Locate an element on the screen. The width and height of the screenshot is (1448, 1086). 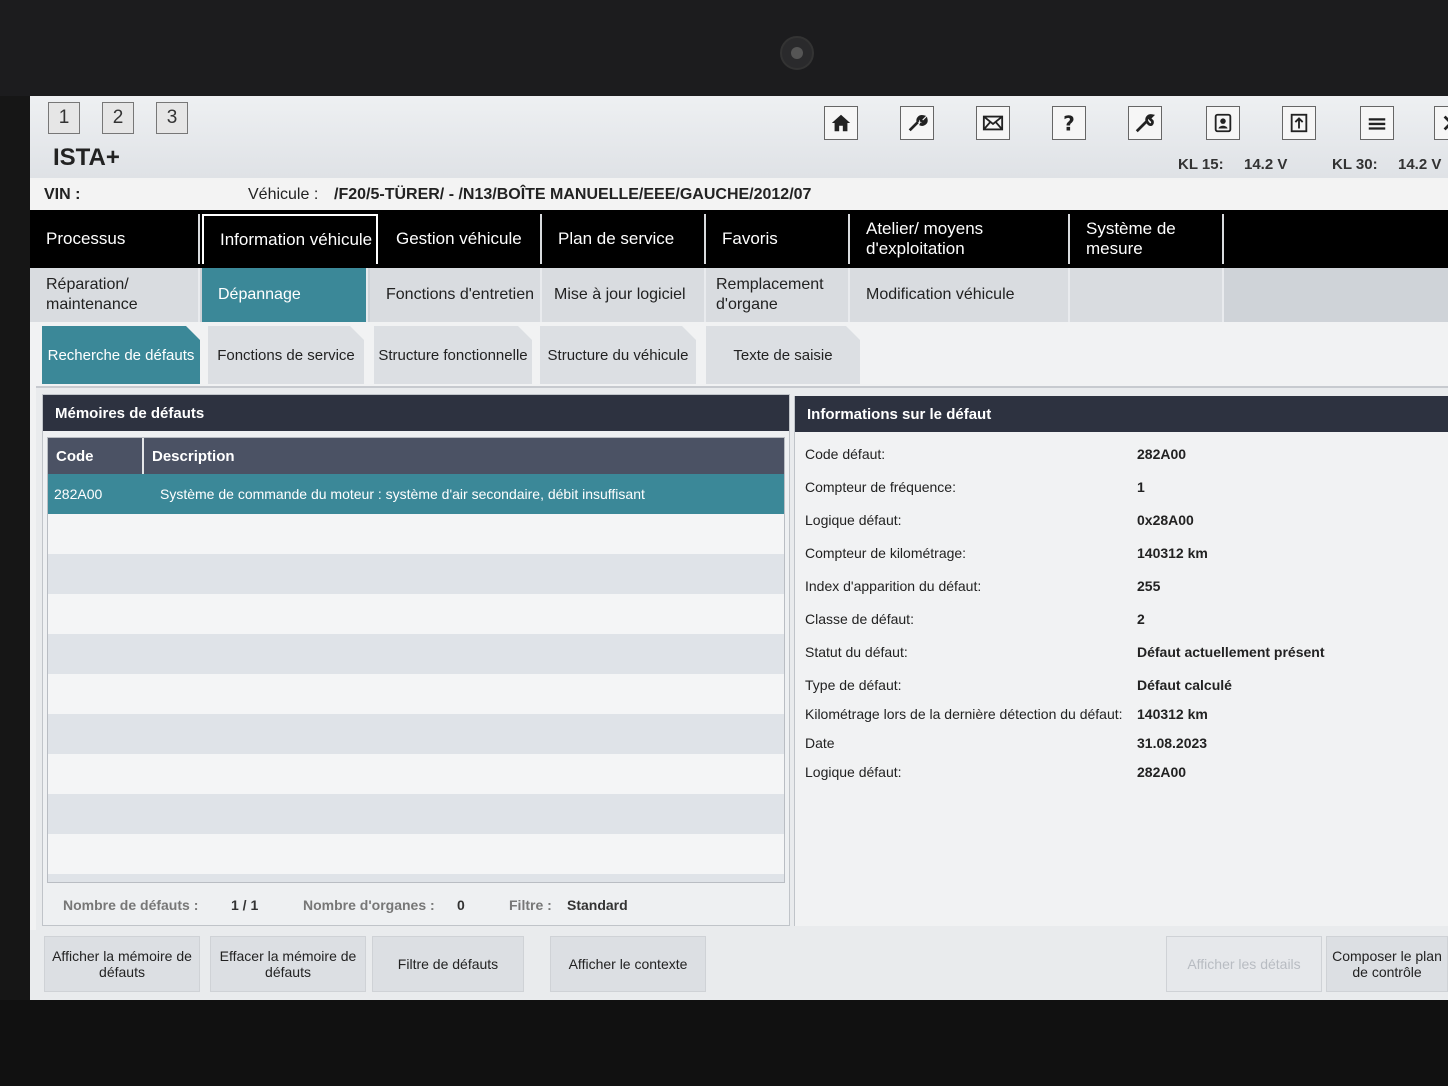
nav-favoris: Favoris is located at coordinates (778, 239).